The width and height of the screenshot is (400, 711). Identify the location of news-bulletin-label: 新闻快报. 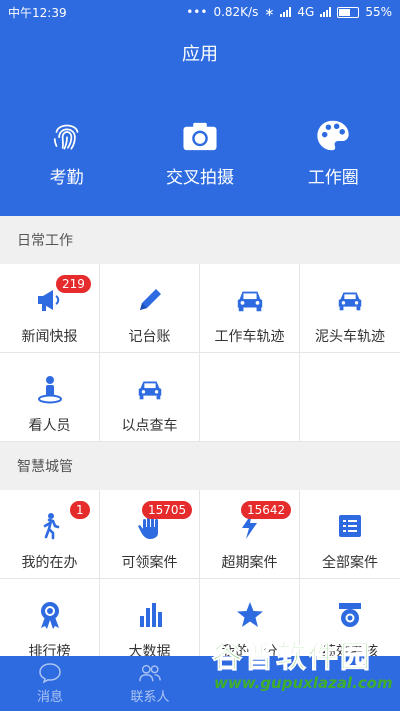
(49, 337).